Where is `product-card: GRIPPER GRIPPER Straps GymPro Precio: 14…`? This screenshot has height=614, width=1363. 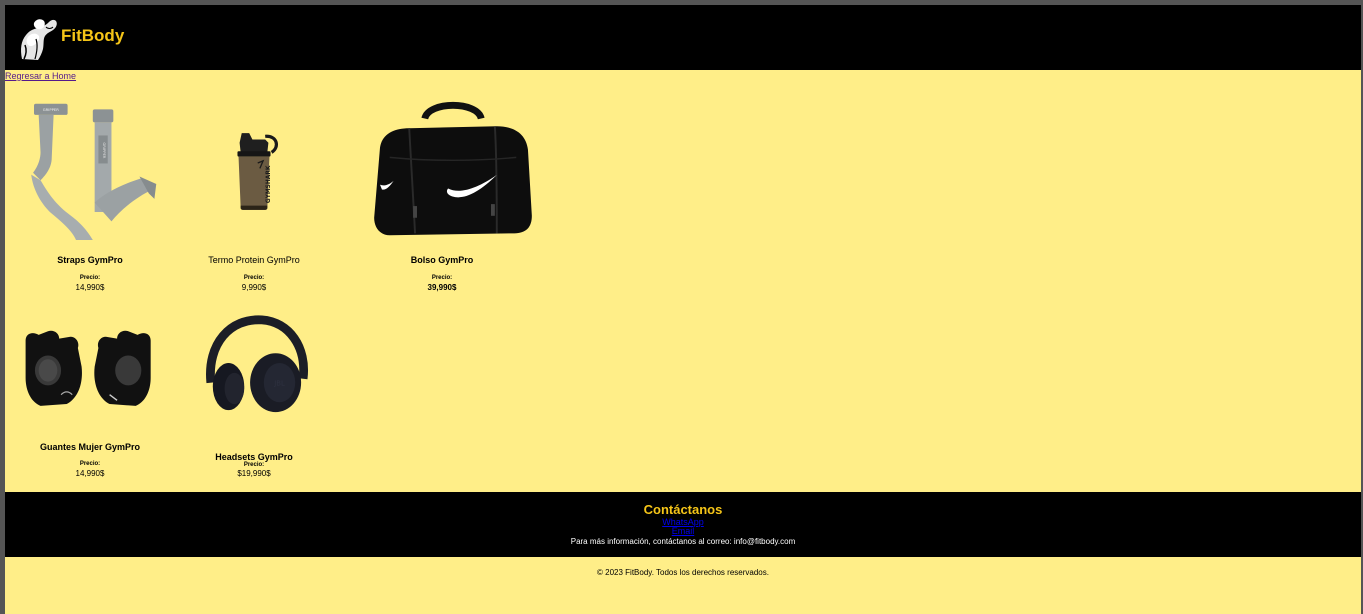
product-card: GRIPPER GRIPPER Straps GymPro Precio: 14… is located at coordinates (90, 195).